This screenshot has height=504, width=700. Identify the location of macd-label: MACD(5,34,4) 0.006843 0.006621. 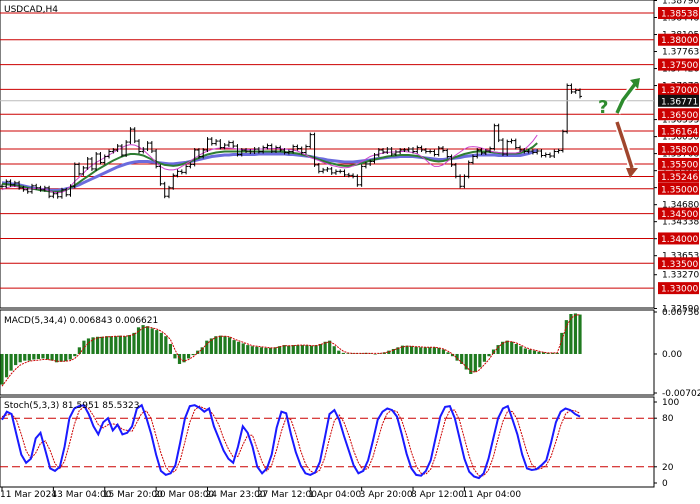
(81, 321).